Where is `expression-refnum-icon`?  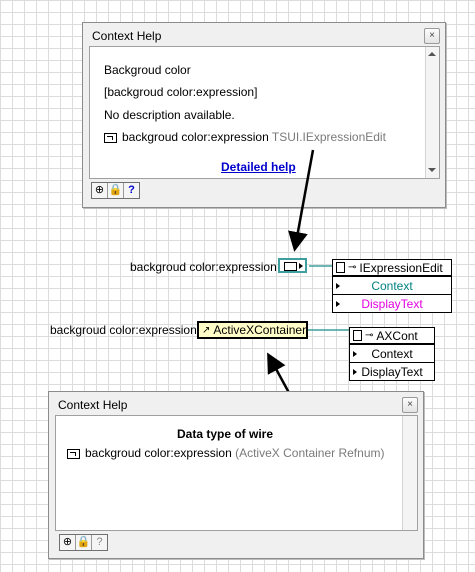 expression-refnum-icon is located at coordinates (290, 266).